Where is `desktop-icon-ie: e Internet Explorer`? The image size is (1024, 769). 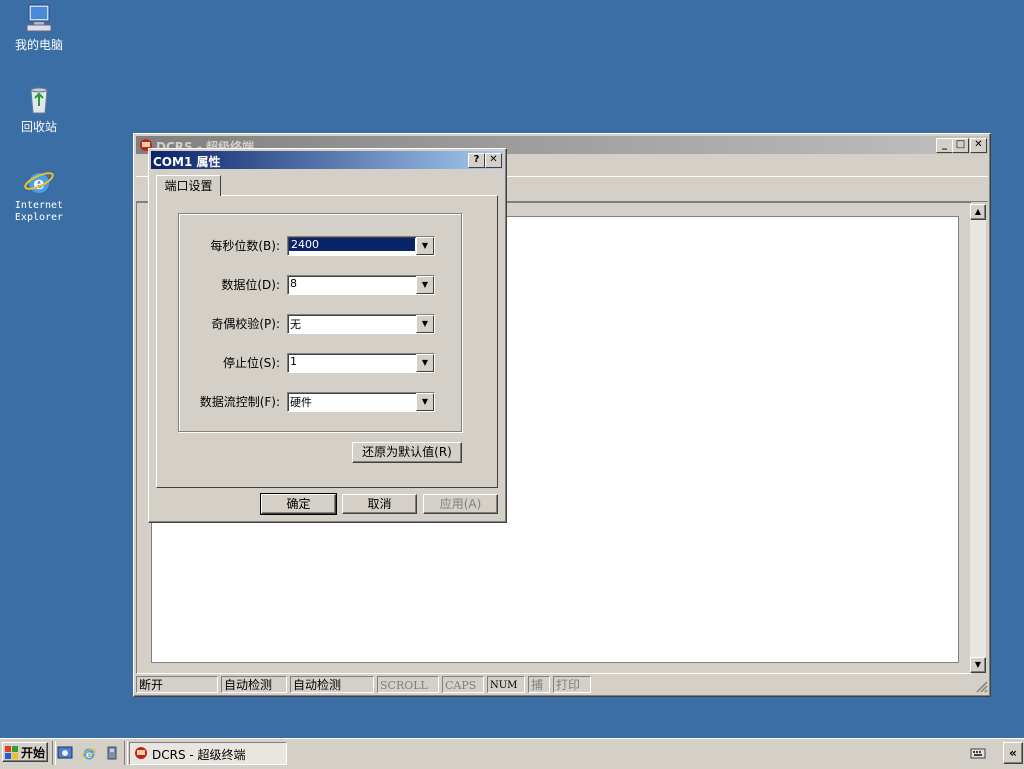
desktop-icon-ie: e Internet Explorer is located at coordinates (39, 195).